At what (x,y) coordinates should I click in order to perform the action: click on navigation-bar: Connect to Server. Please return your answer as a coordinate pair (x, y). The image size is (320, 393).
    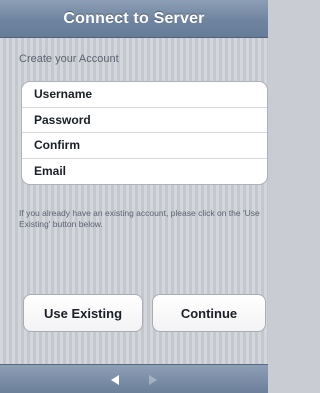
    Looking at the image, I should click on (134, 19).